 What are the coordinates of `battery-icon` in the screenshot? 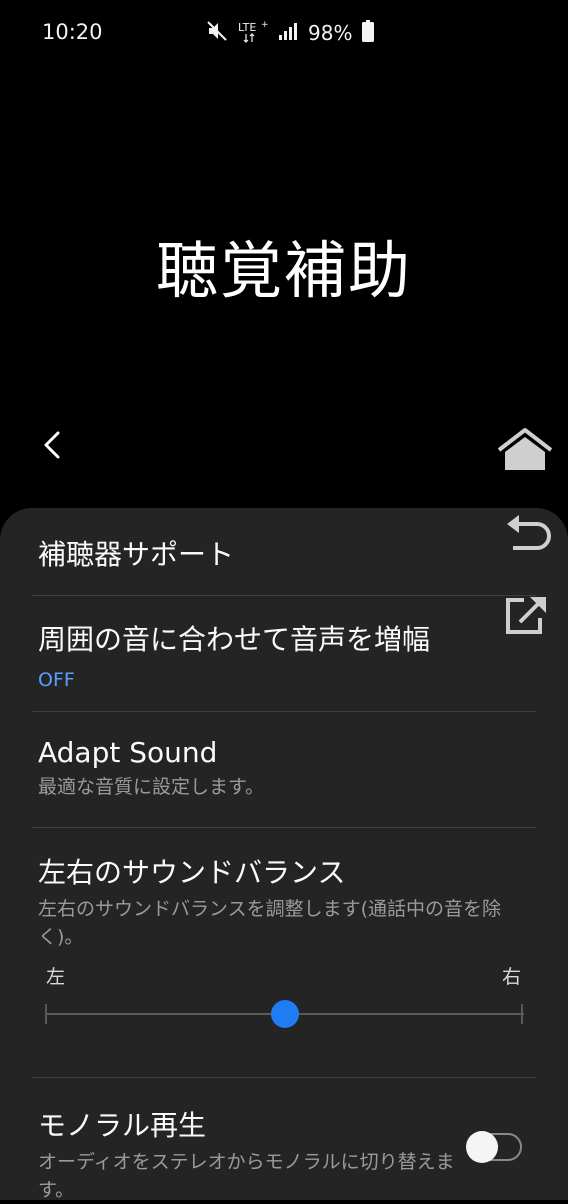 It's located at (368, 33).